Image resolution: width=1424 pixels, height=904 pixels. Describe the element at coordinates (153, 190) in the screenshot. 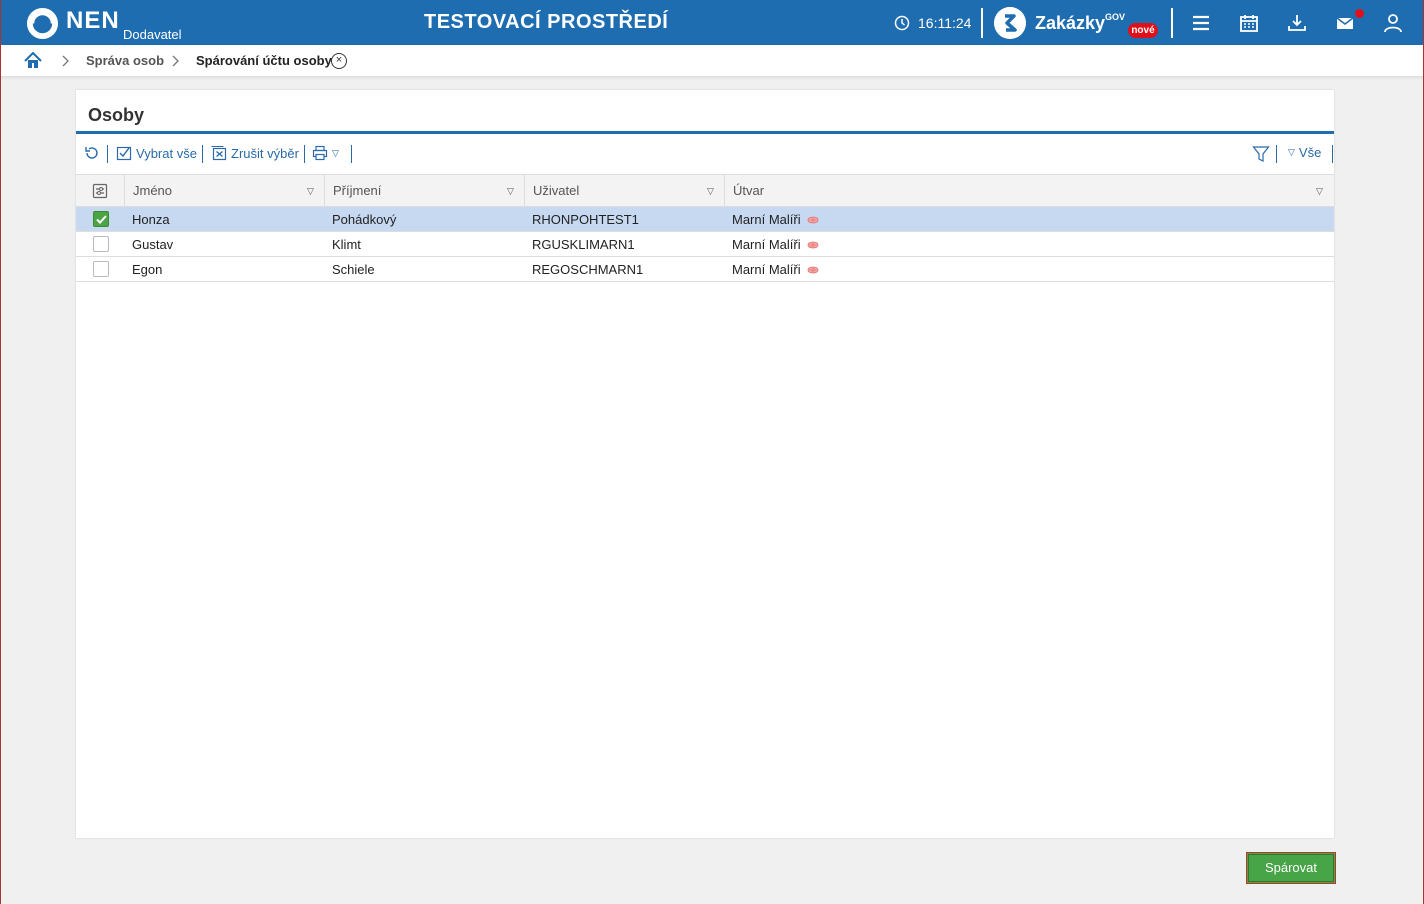

I see `column-label: Jméno` at that location.